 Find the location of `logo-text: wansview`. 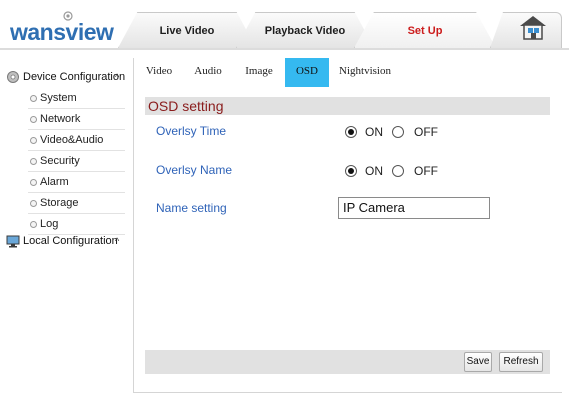

logo-text: wansview is located at coordinates (62, 32).